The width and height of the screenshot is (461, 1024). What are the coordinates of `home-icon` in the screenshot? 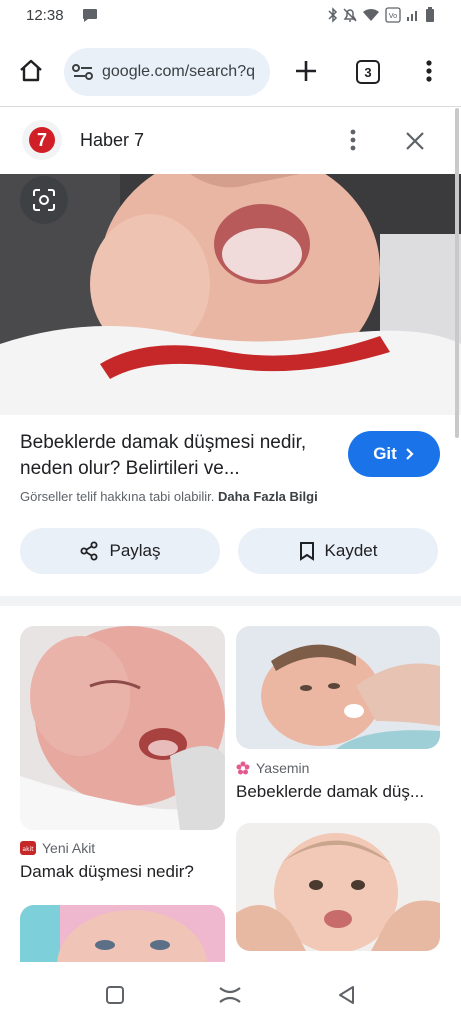 It's located at (31, 70).